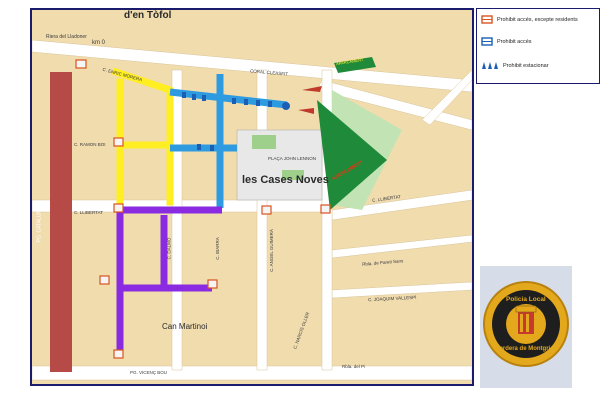  What do you see at coordinates (526, 324) in the screenshot?
I see `police-badge-icon` at bounding box center [526, 324].